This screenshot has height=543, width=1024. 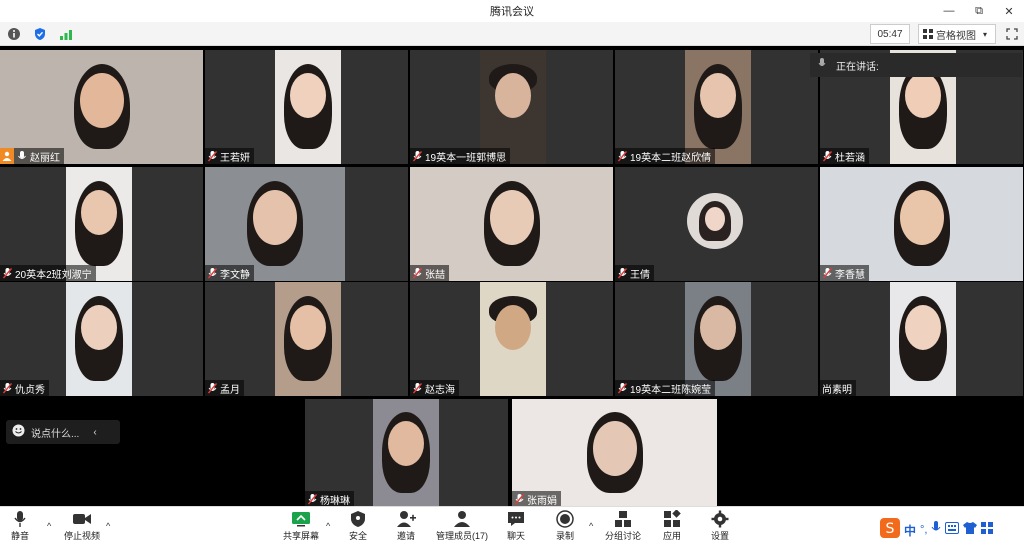 I want to click on share-screen-button: 共享屏幕, so click(x=301, y=525).